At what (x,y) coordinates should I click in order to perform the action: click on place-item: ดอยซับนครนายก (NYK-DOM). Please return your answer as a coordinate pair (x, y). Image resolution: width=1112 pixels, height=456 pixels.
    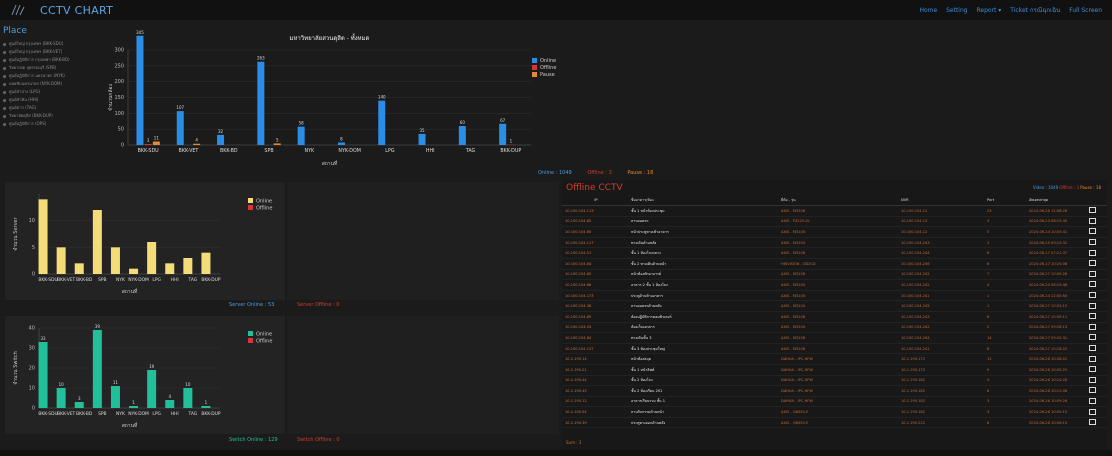
    Looking at the image, I should click on (53, 84).